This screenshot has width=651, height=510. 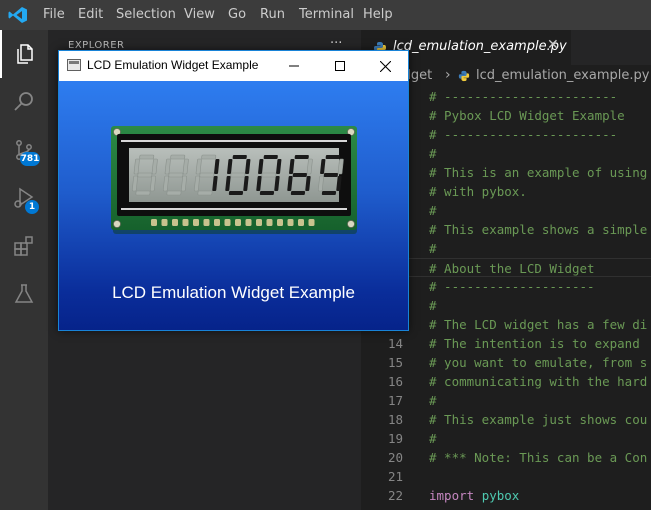 I want to click on files-icon, so click(x=25, y=54).